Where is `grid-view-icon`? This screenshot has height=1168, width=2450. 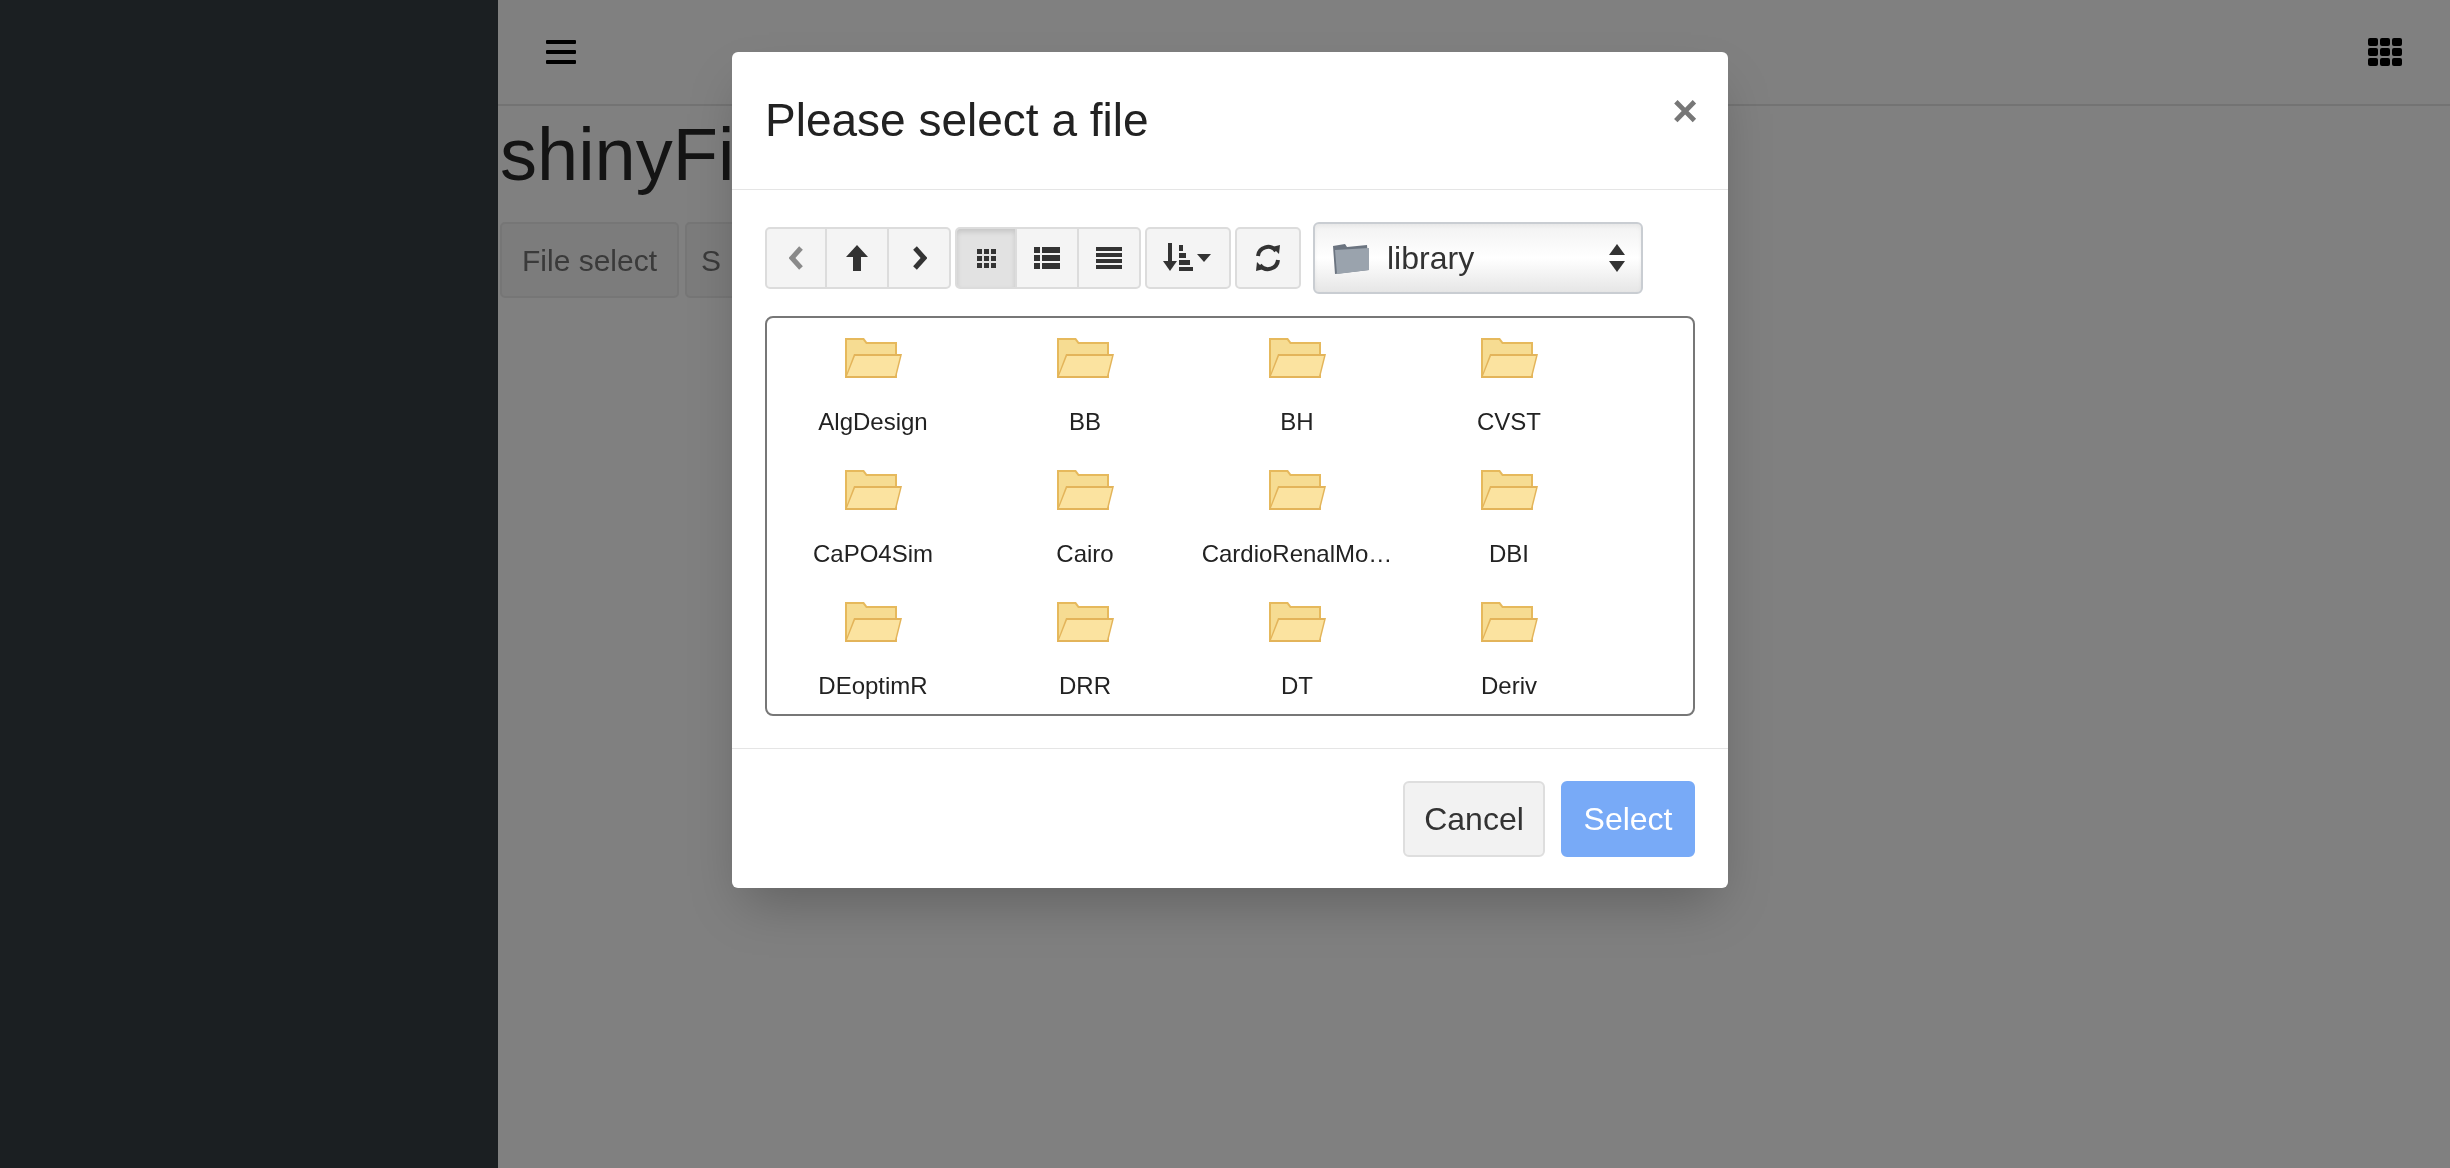
grid-view-icon is located at coordinates (986, 258).